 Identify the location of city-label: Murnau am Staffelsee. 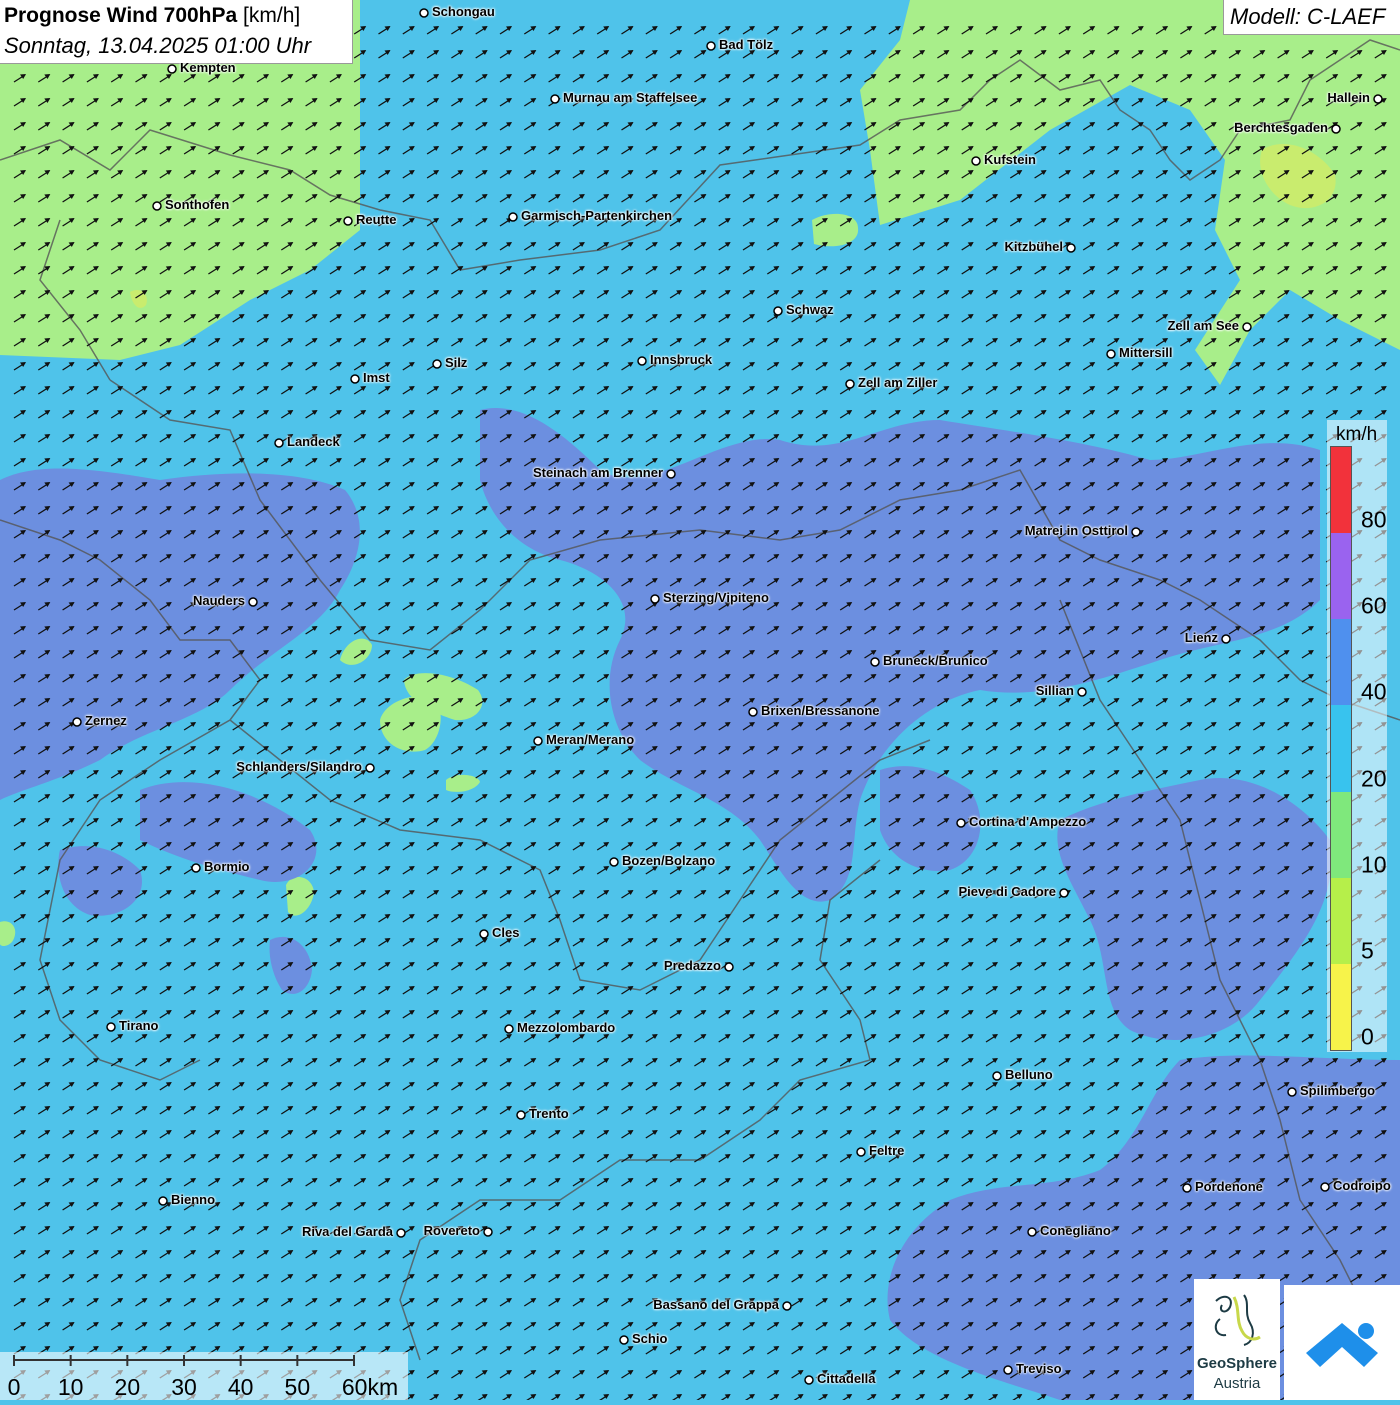
(630, 97).